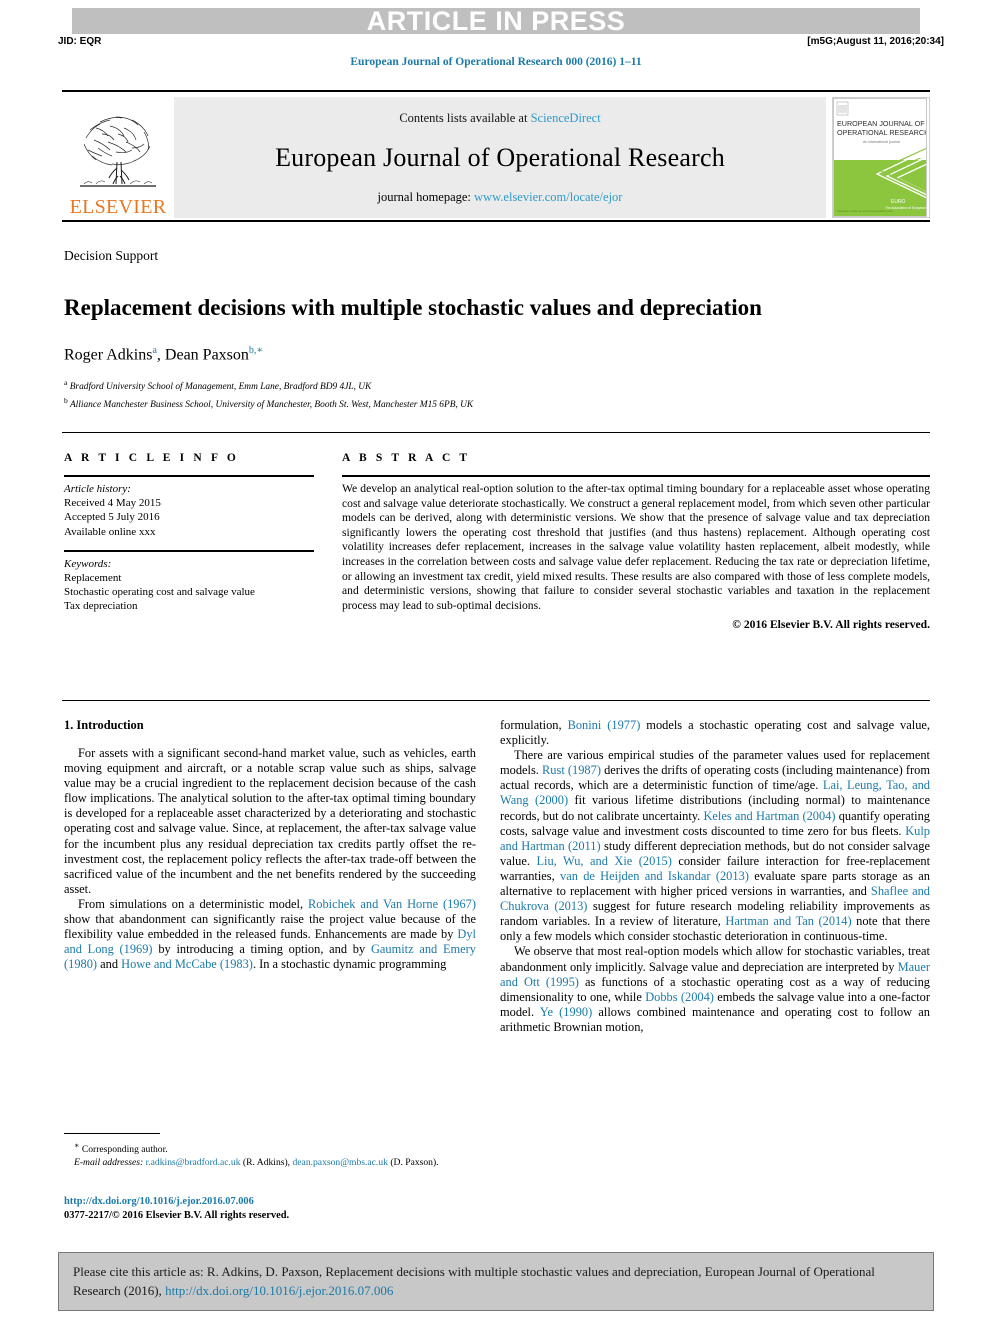 Image resolution: width=992 pixels, height=1323 pixels. Describe the element at coordinates (426, 196) in the screenshot. I see `homepage-prefix: journal homepage:` at that location.